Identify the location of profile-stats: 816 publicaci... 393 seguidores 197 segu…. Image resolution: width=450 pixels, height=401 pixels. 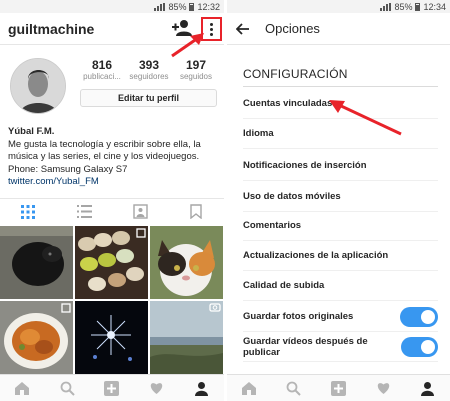
(149, 69).